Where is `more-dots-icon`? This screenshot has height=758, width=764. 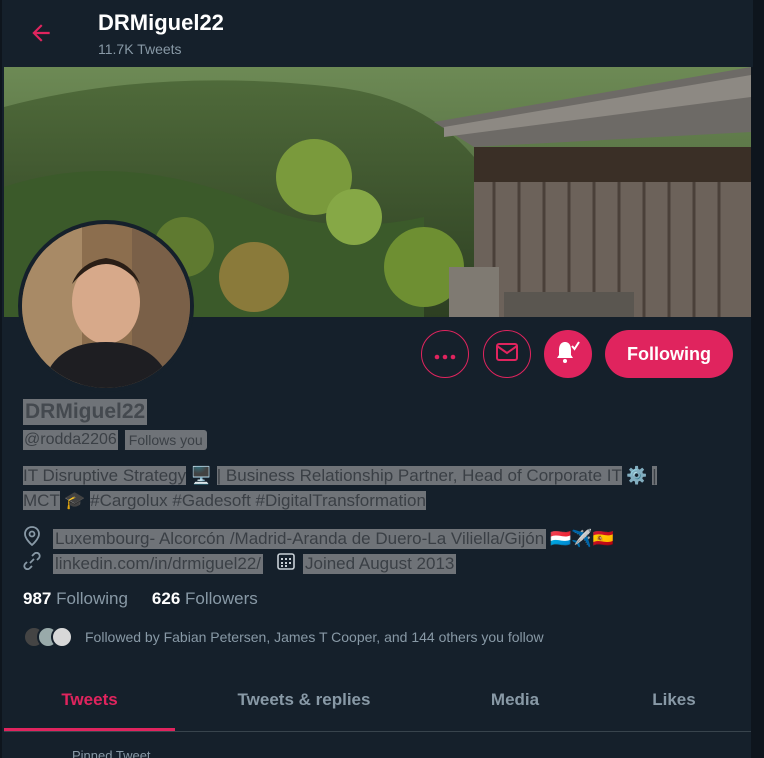
more-dots-icon is located at coordinates (445, 354).